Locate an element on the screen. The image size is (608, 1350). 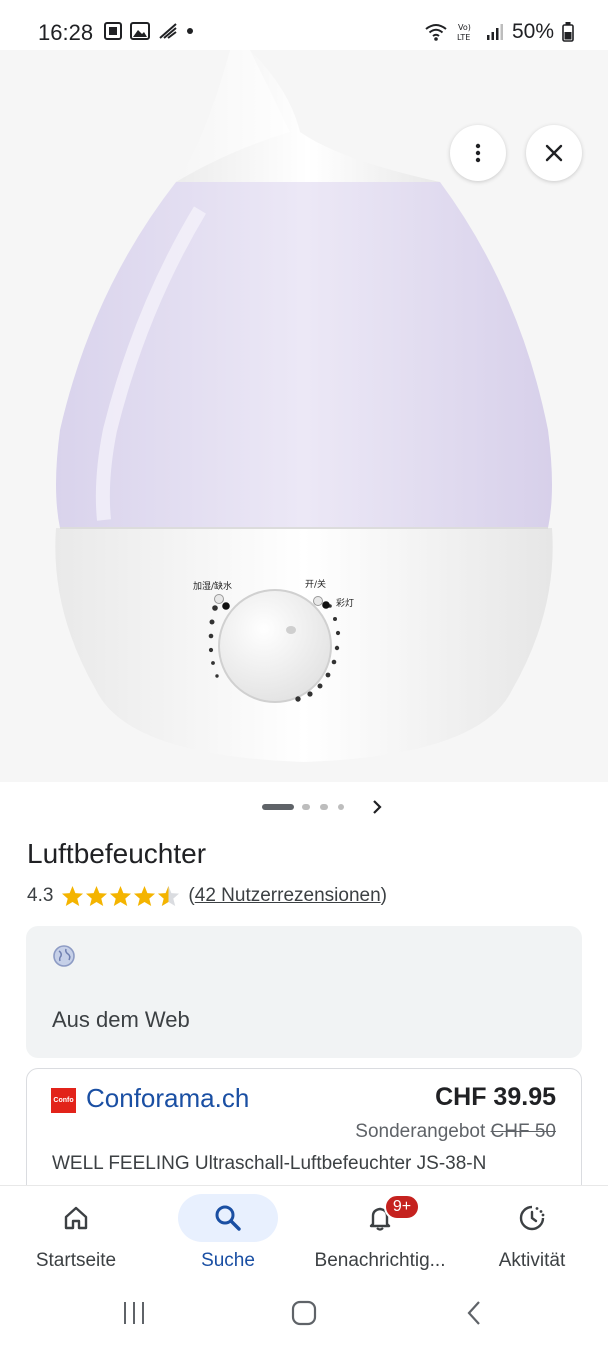
nav-icon-wrap-active is located at coordinates (228, 1218).